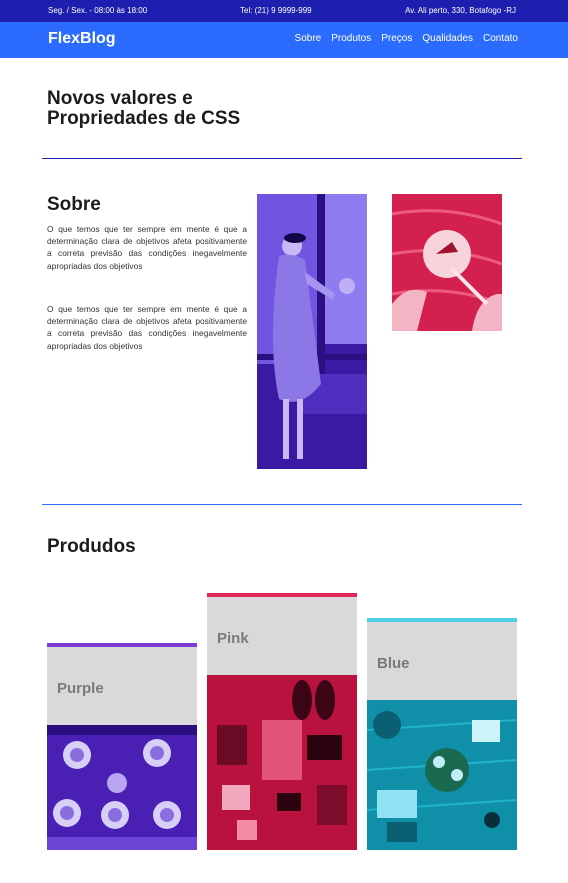 Image resolution: width=568 pixels, height=883 pixels. Describe the element at coordinates (91, 546) in the screenshot. I see `produtos-heading: Produdos` at that location.